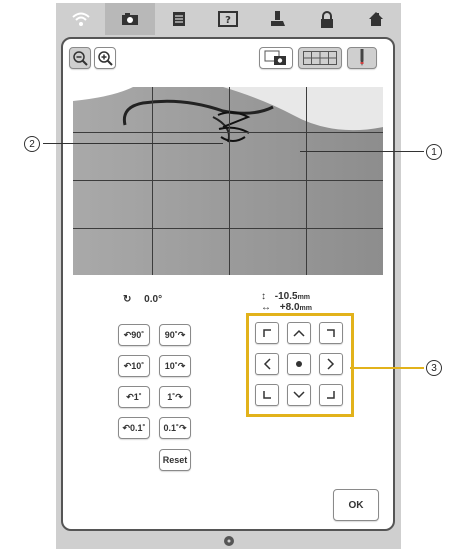 This screenshot has height=549, width=454. Describe the element at coordinates (134, 428) in the screenshot. I see `rotate-ccw-01-button: ↶ 0.1˚` at that location.